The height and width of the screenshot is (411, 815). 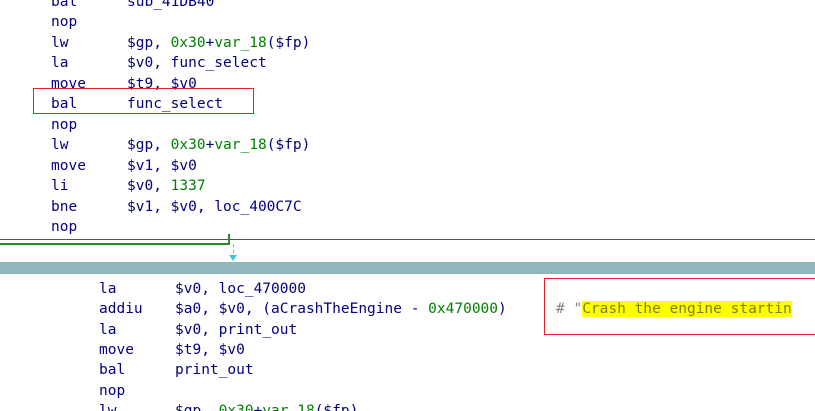 What do you see at coordinates (679, 306) in the screenshot?
I see `crash-string-highlight-box` at bounding box center [679, 306].